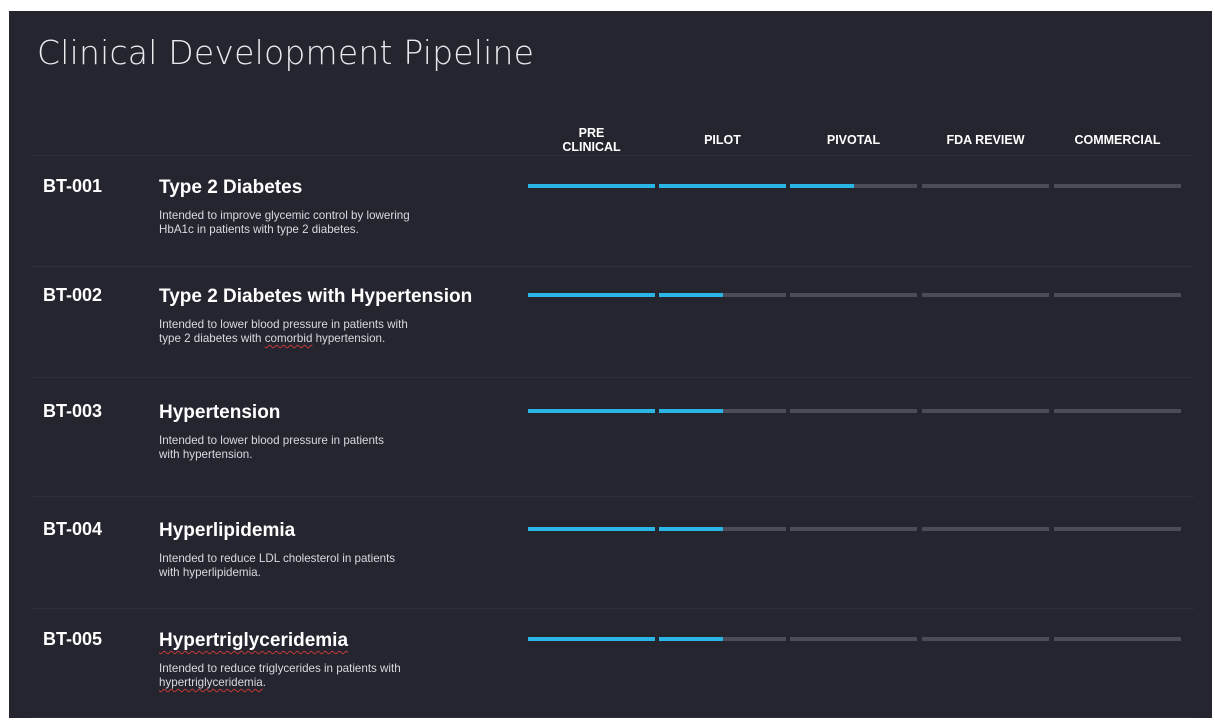 The image size is (1215, 725). Describe the element at coordinates (286, 52) in the screenshot. I see `page-title: Clinical Development Pipeline` at that location.